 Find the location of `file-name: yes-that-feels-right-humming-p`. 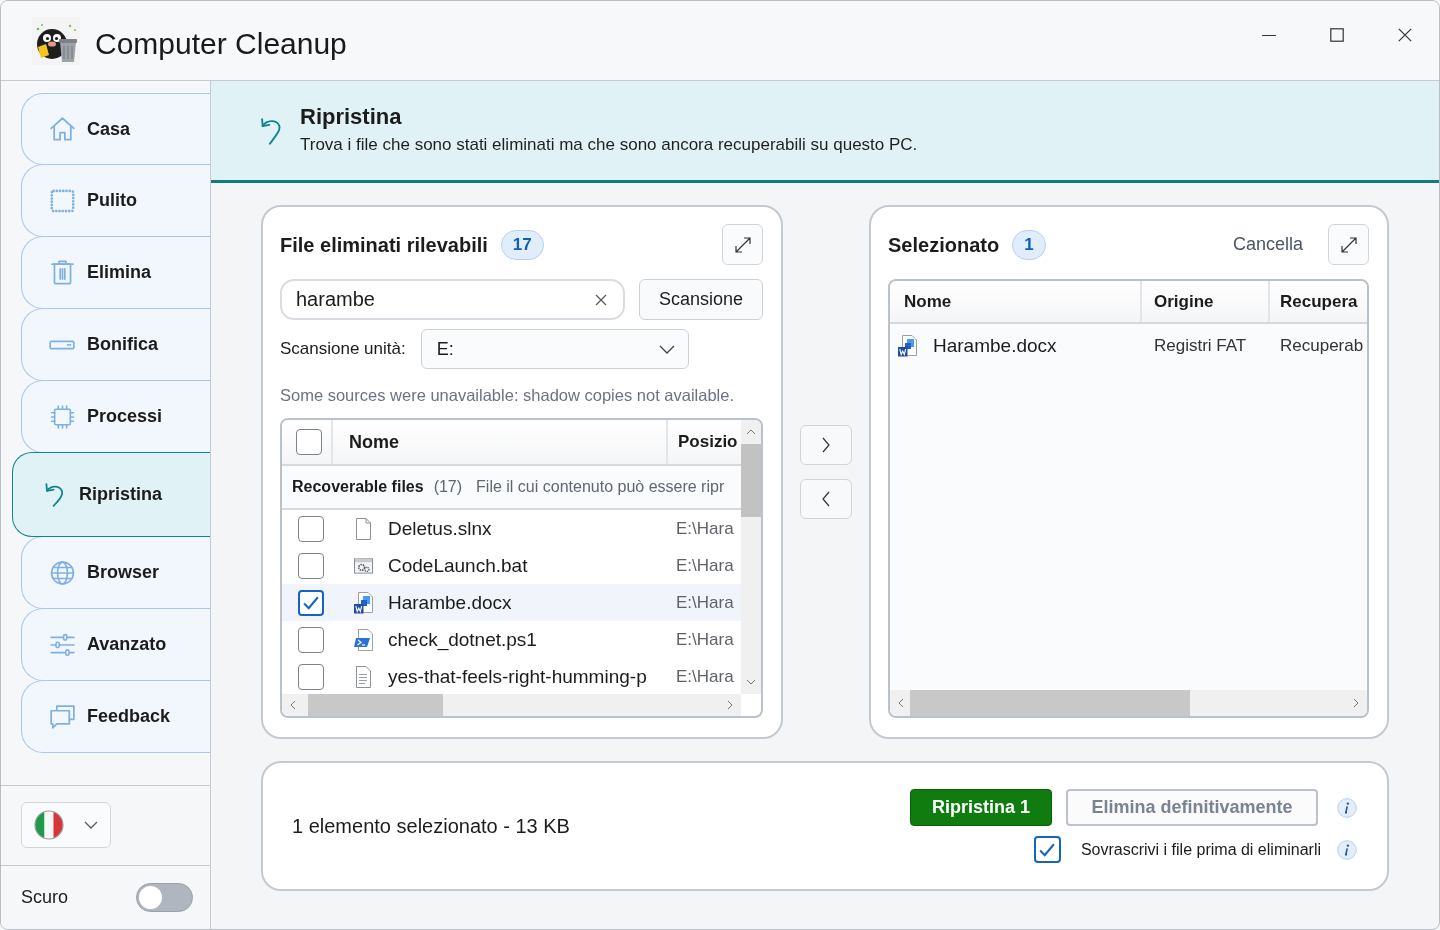

file-name: yes-that-feels-right-humming-p is located at coordinates (517, 676).